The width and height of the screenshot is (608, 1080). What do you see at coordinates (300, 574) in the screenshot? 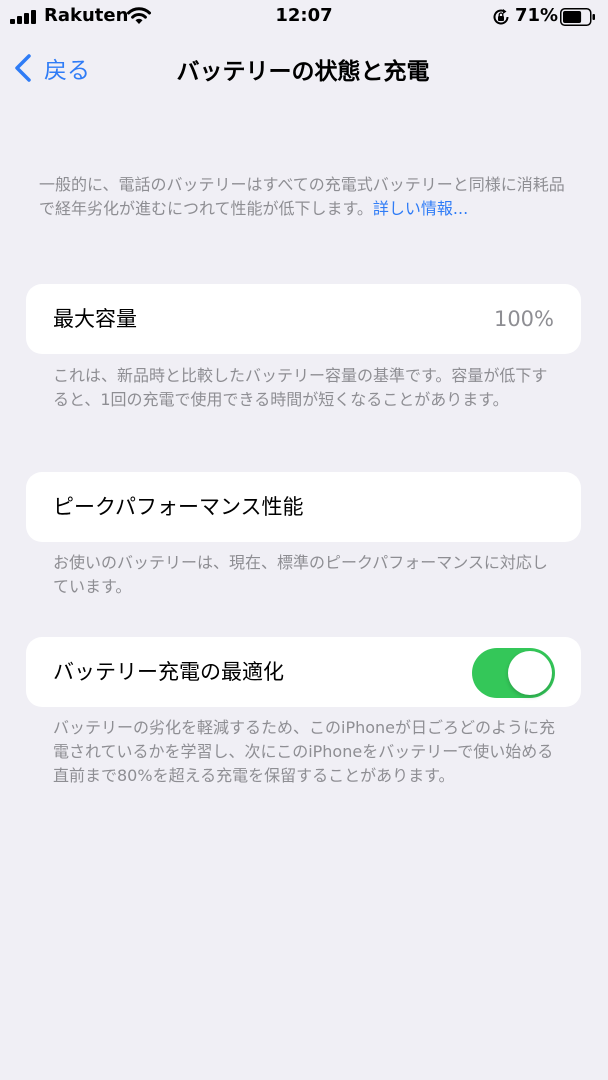
I see `peak-performance-footer: お使いのバッテリーは、現在、標準のピークパフォーマンスに対応しています。` at bounding box center [300, 574].